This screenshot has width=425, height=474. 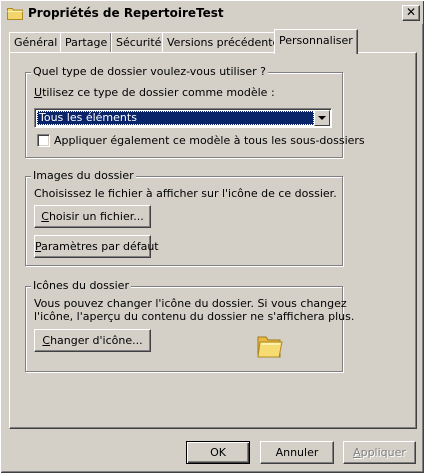 I want to click on apply-subfolders-checkbox, so click(x=43, y=140).